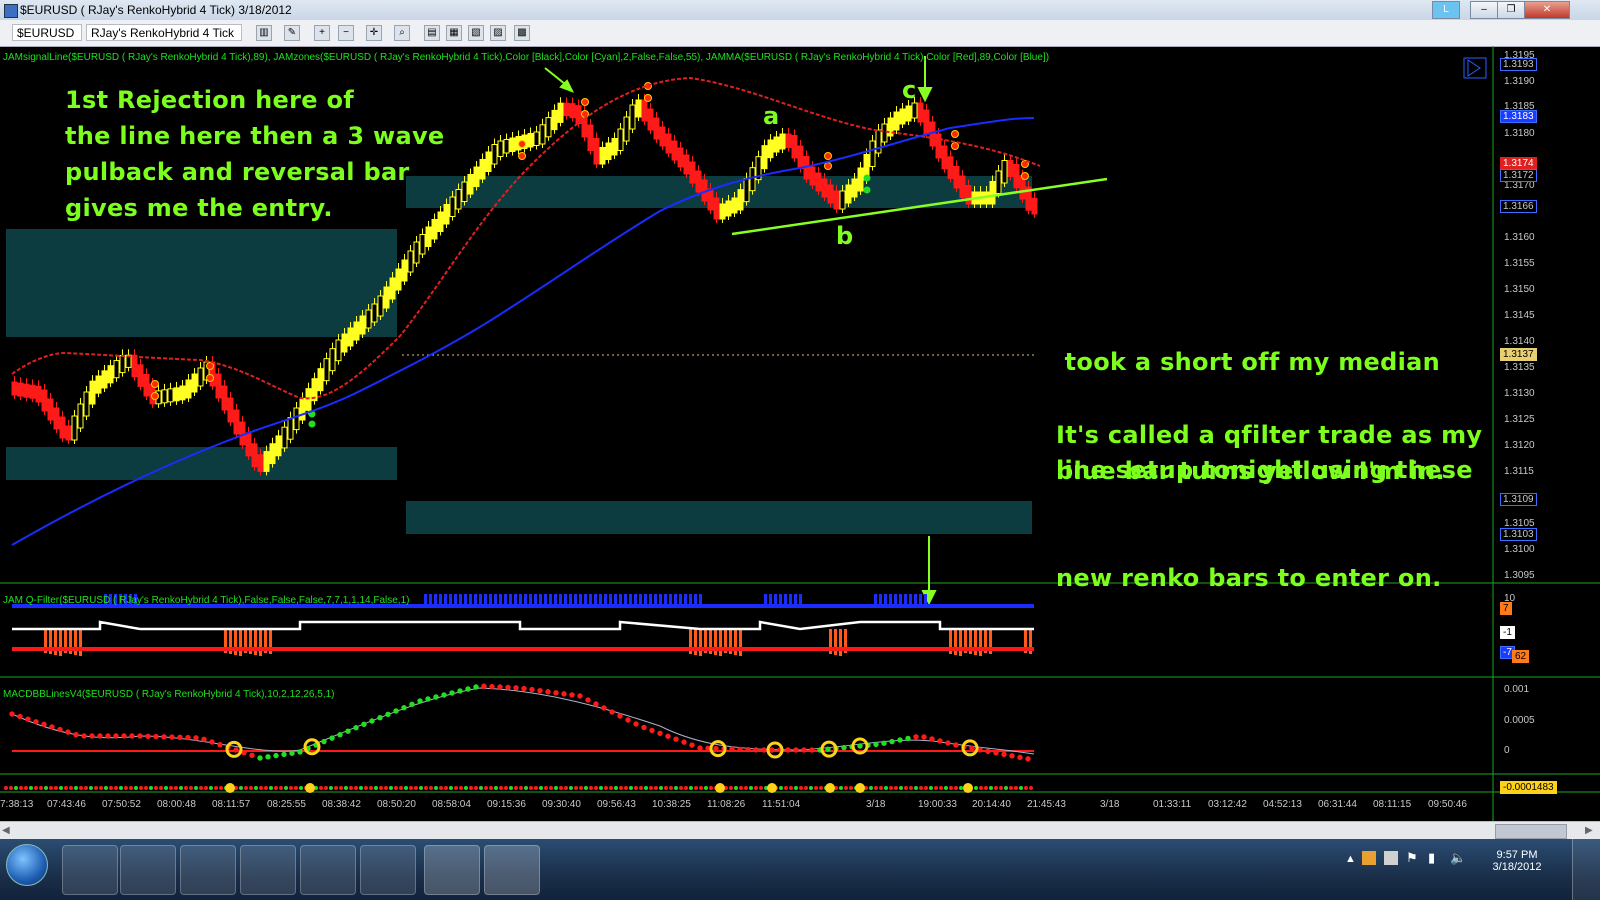  Describe the element at coordinates (268, 870) in the screenshot. I see `taskbar-ie-icon` at that location.